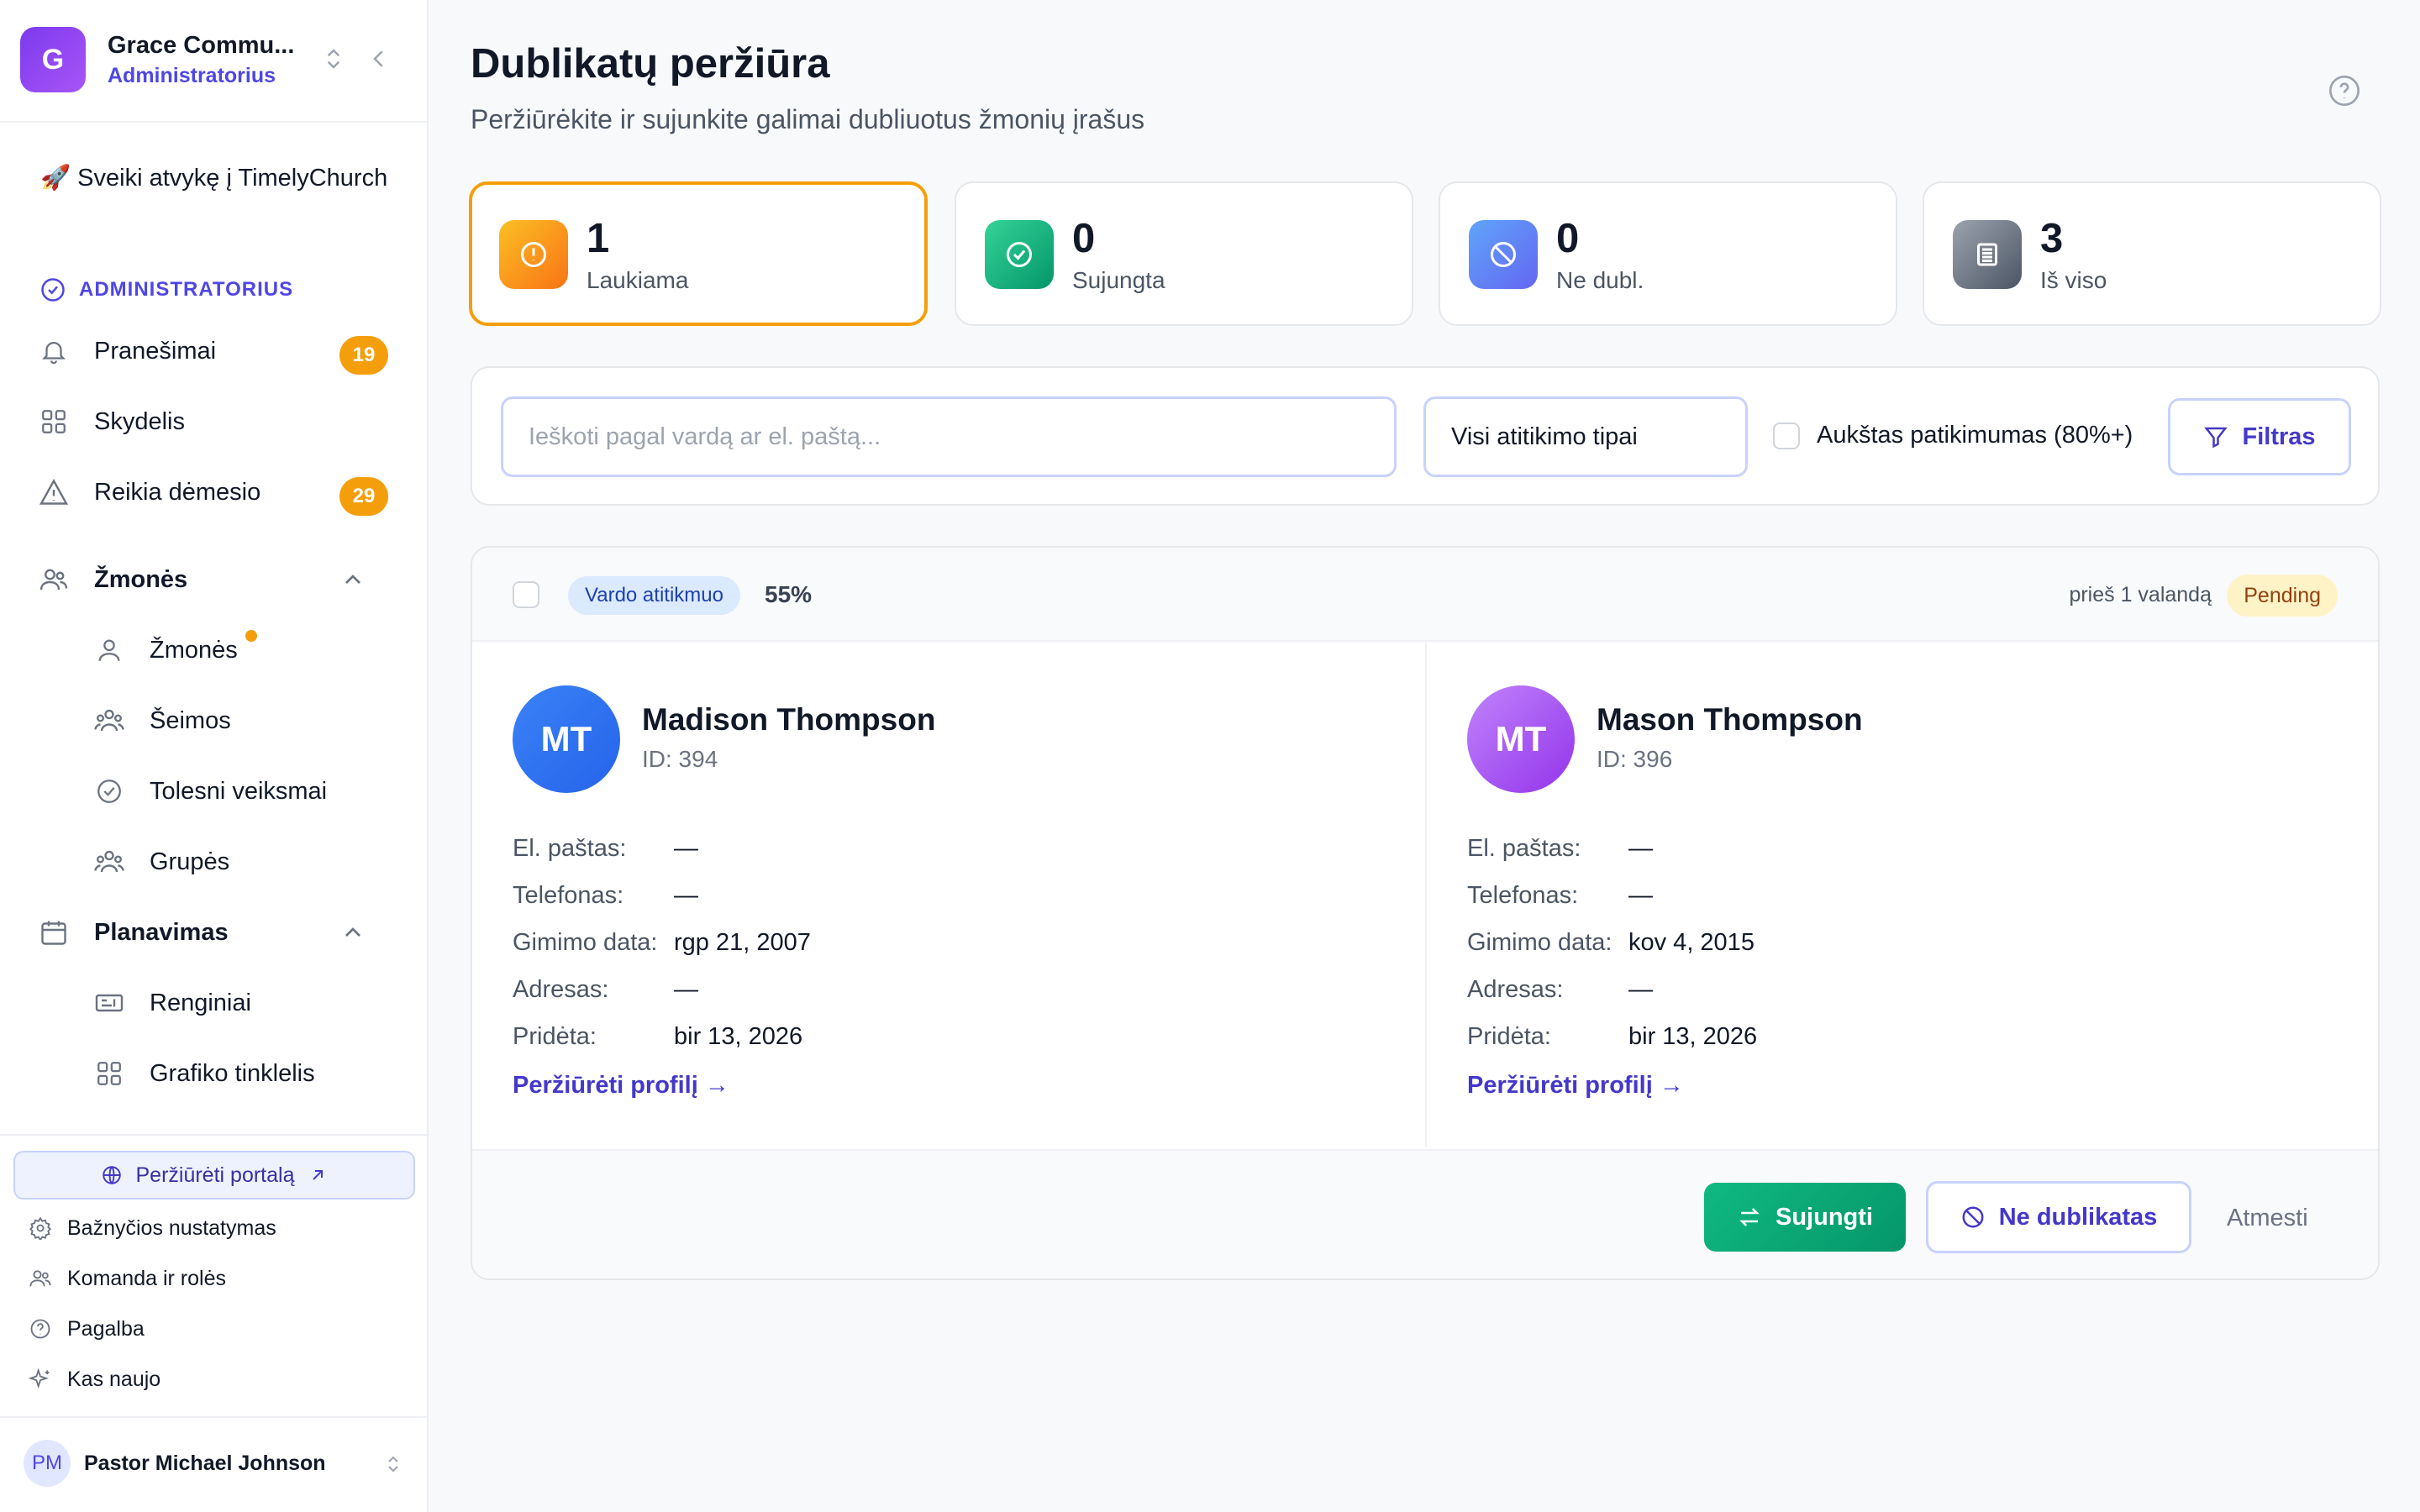 The width and height of the screenshot is (2420, 1512). I want to click on high-confidence-toggle: Aukštas patikimumas (80%+), so click(1953, 435).